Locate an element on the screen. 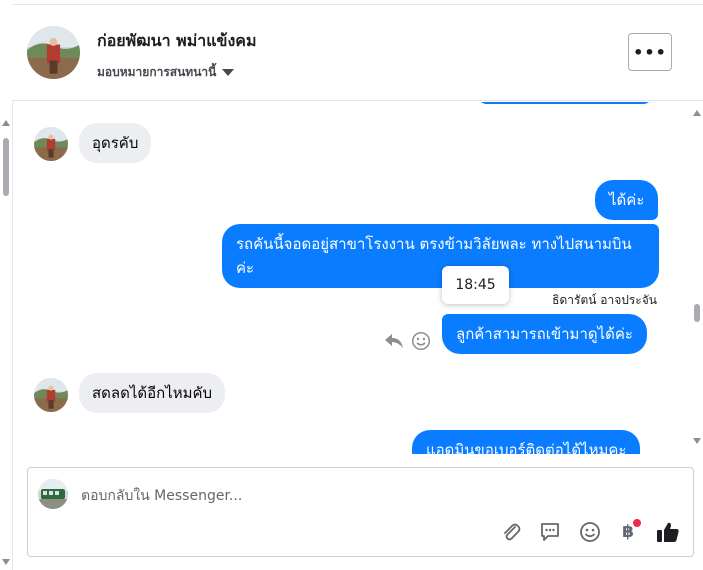 The image size is (703, 570). react-icon is located at coordinates (421, 343).